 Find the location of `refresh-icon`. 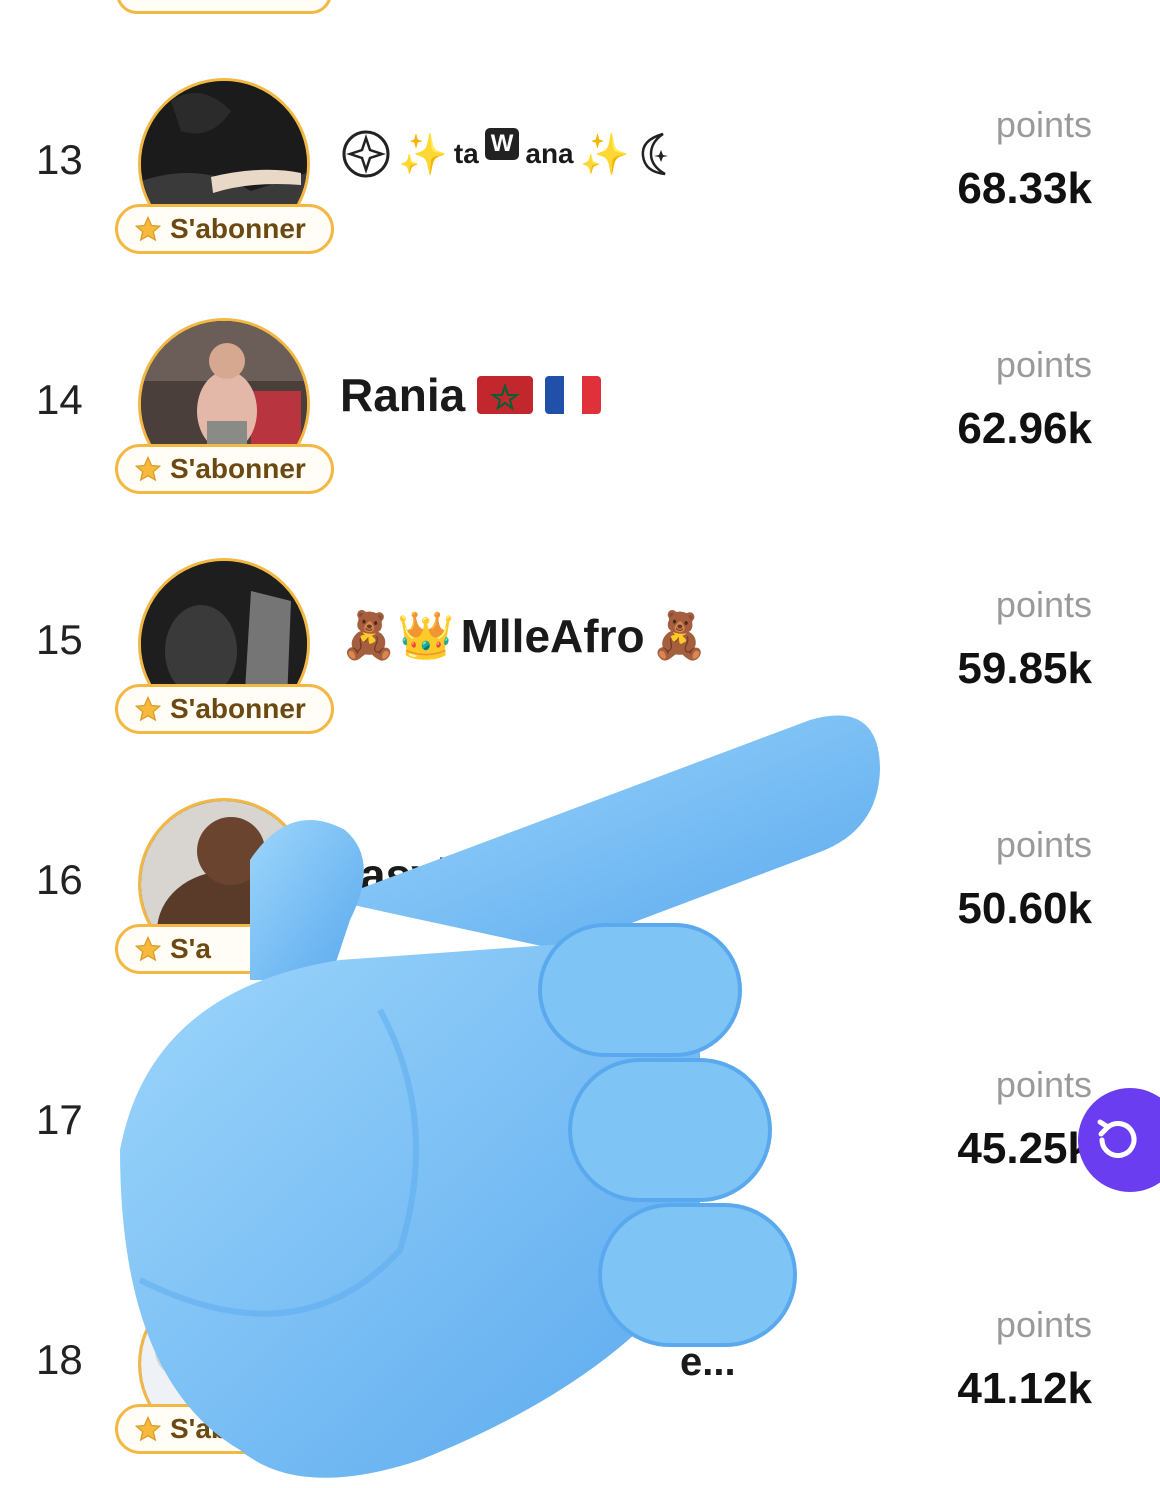

refresh-icon is located at coordinates (1117, 1138).